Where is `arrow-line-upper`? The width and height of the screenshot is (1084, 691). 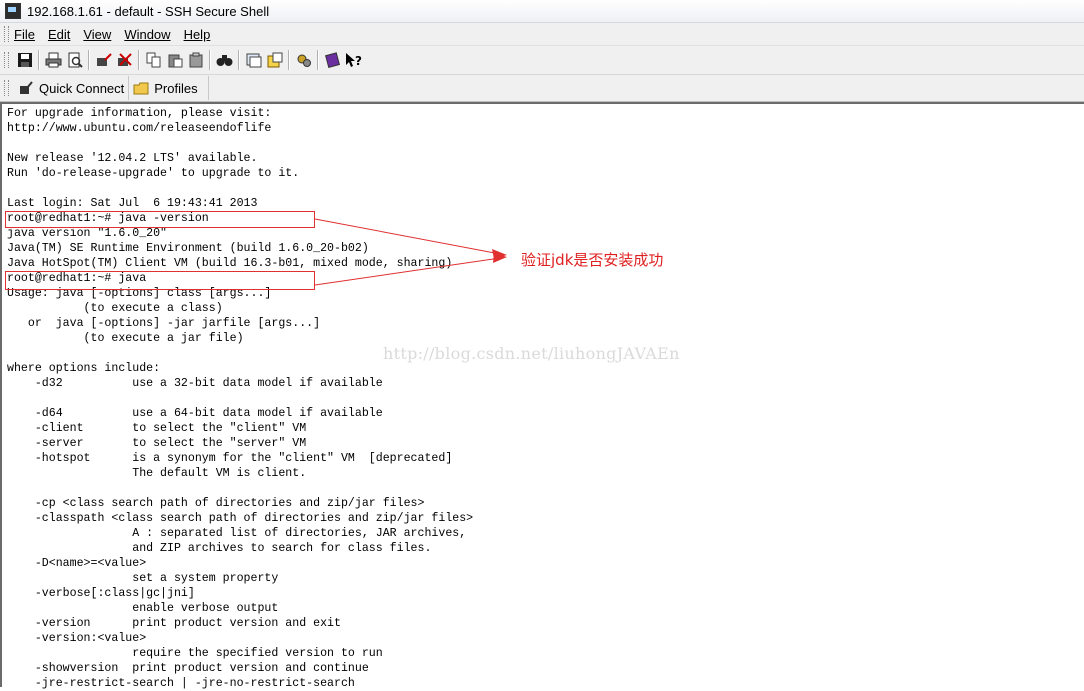 arrow-line-upper is located at coordinates (407, 236).